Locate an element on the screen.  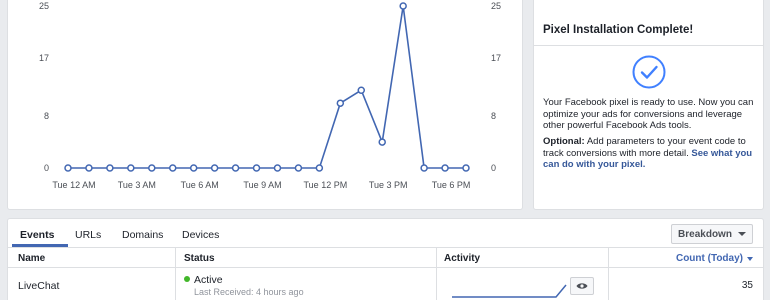
eye-icon is located at coordinates (582, 286).